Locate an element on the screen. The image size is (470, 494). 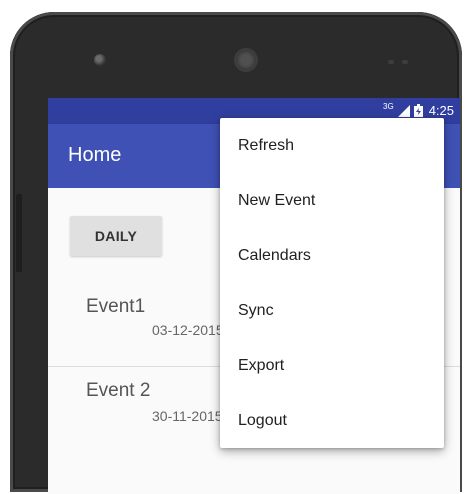
menu-item-sync: Sync is located at coordinates (332, 310).